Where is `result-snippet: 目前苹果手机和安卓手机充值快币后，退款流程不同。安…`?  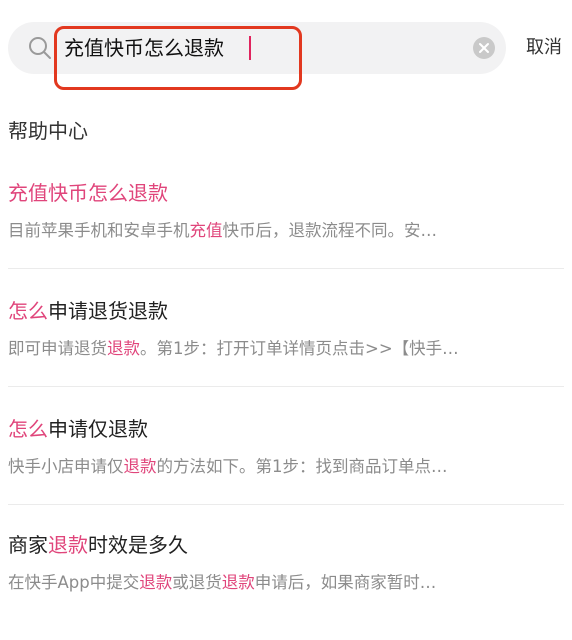 result-snippet: 目前苹果手机和安卓手机充值快币后，退款流程不同。安… is located at coordinates (286, 231).